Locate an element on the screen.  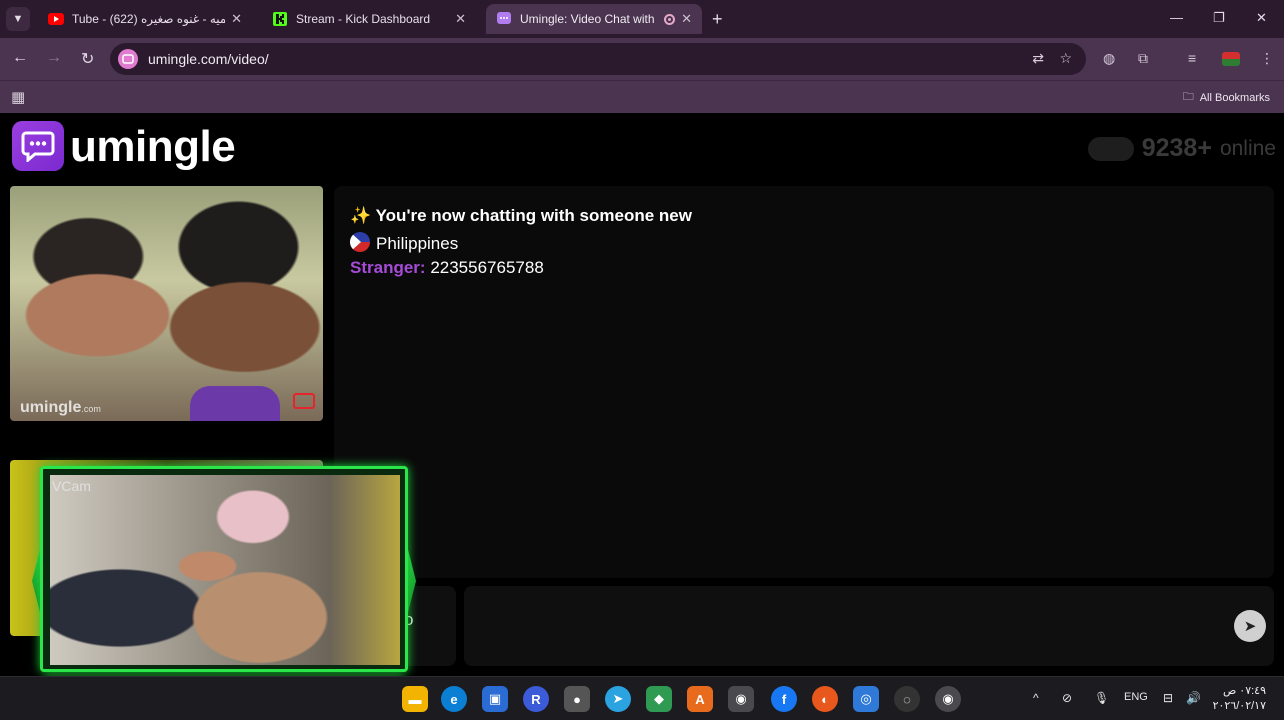
site-info-icon is located at coordinates (128, 59).